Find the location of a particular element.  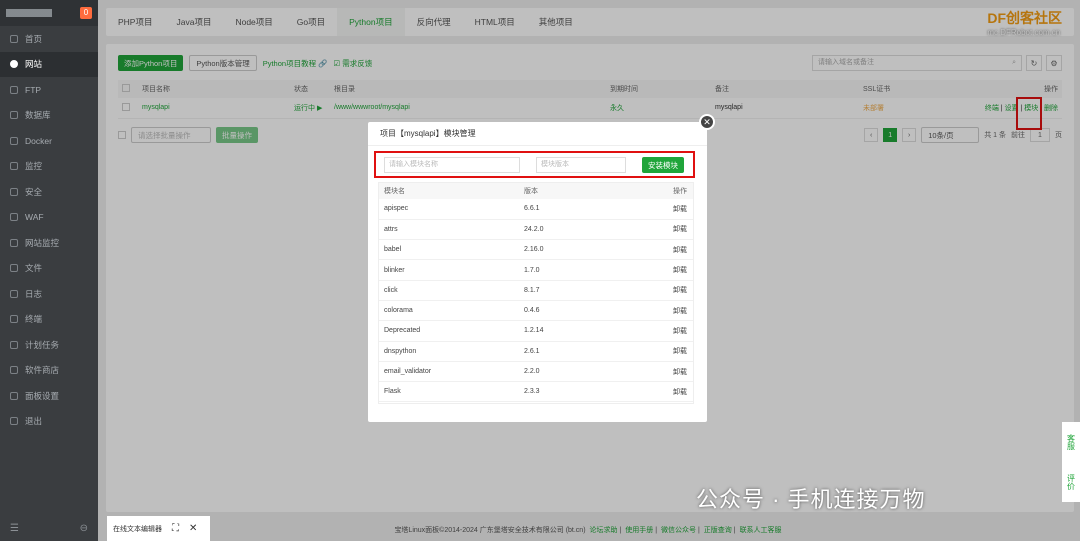

close-editor-icon: ✕ is located at coordinates (193, 528).